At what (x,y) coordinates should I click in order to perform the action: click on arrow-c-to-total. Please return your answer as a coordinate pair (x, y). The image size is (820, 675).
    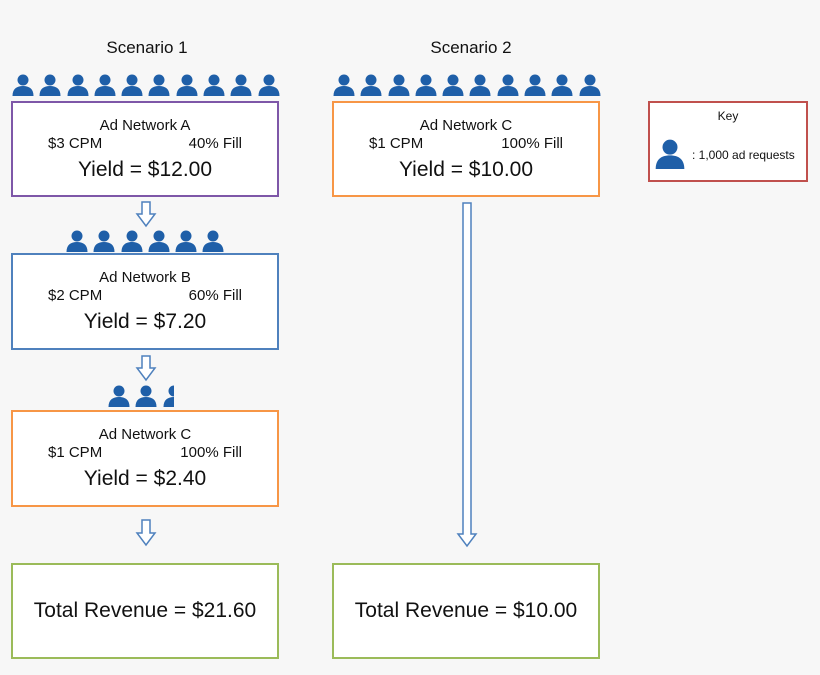
    Looking at the image, I should click on (146, 533).